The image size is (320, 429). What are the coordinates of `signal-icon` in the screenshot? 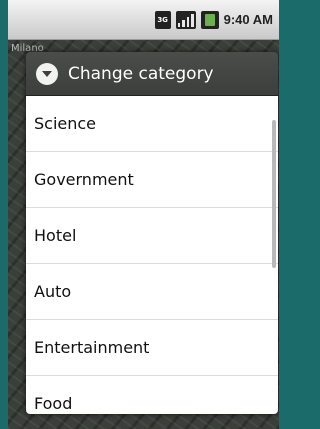 It's located at (185, 19).